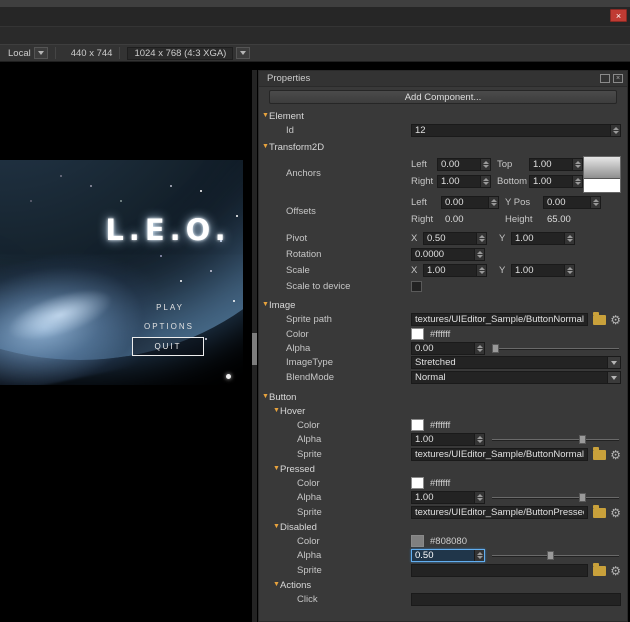  What do you see at coordinates (254, 346) in the screenshot?
I see `panel-scrollbar` at bounding box center [254, 346].